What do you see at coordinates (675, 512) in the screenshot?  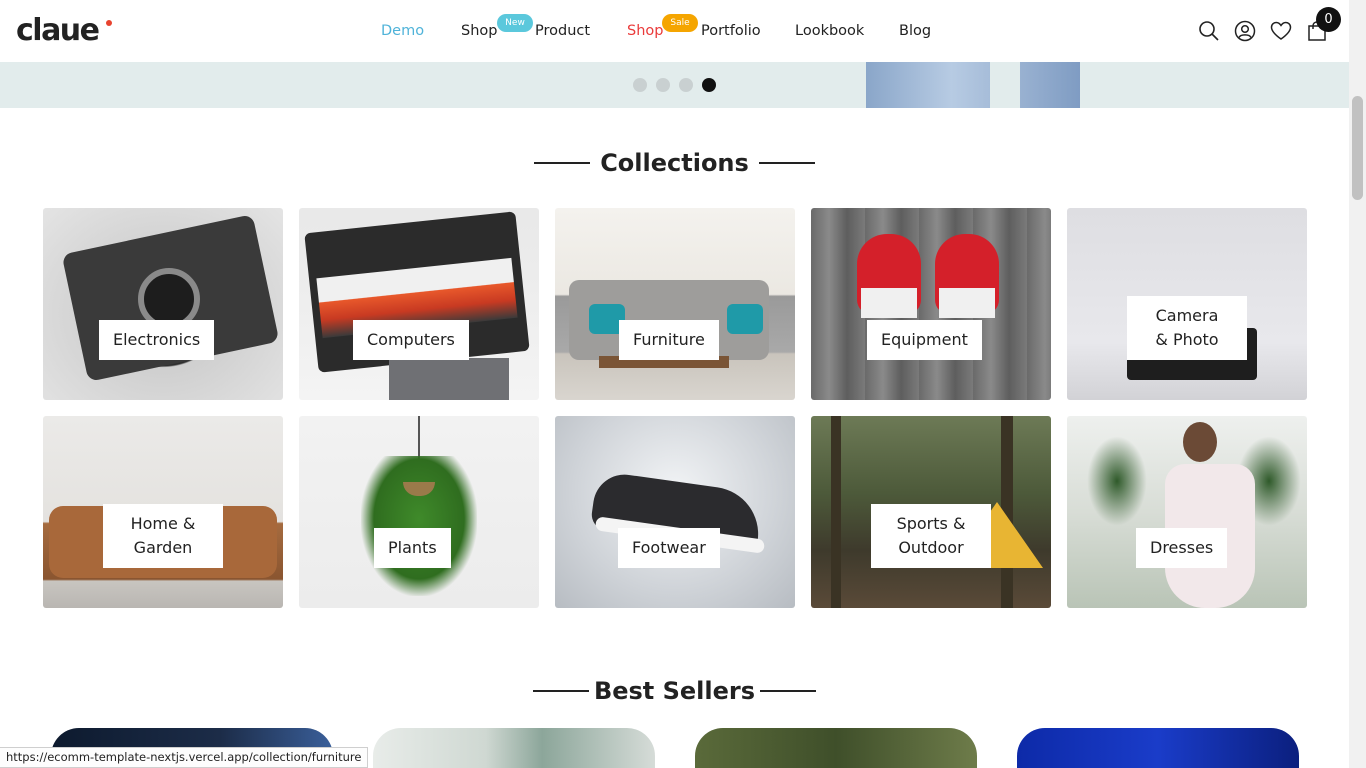 I see `collection-footwear: Footwear` at bounding box center [675, 512].